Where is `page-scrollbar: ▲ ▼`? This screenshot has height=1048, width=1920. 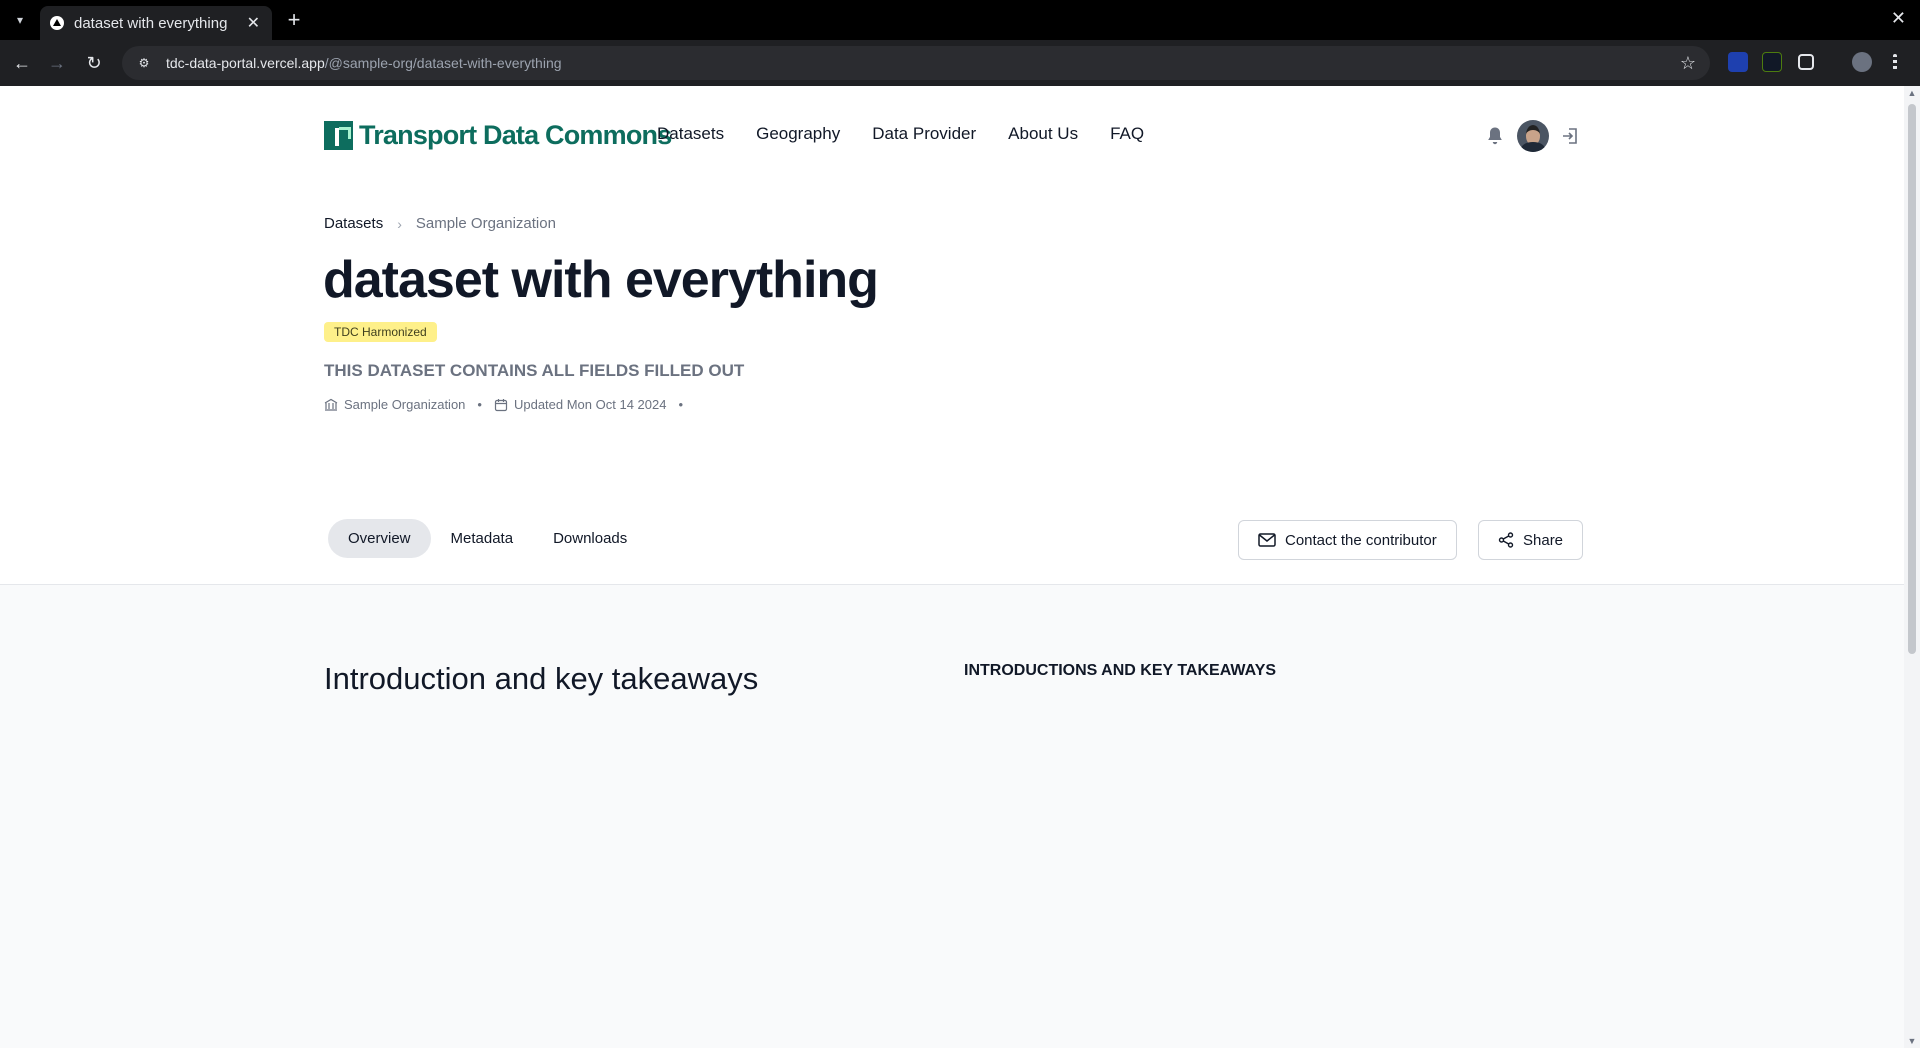
page-scrollbar: ▲ ▼ is located at coordinates (1912, 567).